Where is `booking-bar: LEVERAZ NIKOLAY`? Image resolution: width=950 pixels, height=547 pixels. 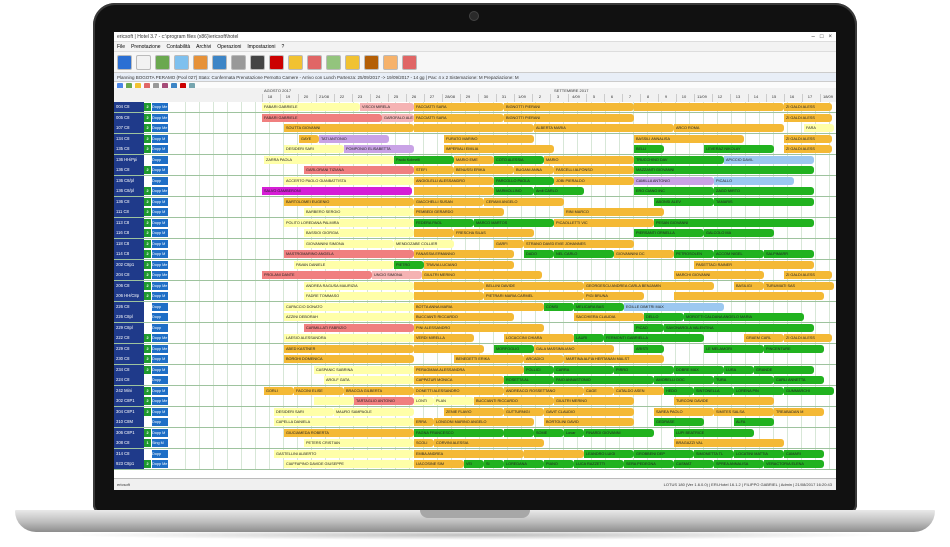 booking-bar: LEVERAZ NIKOLAY is located at coordinates (739, 149).